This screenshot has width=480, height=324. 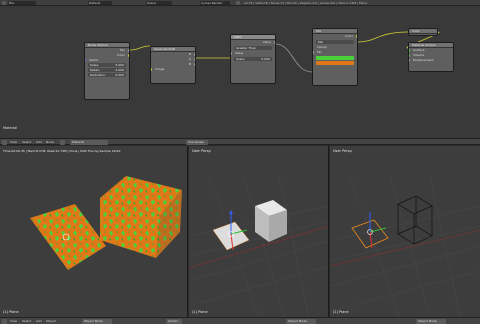 I want to click on screen-layout-select: Default, so click(x=100, y=3).